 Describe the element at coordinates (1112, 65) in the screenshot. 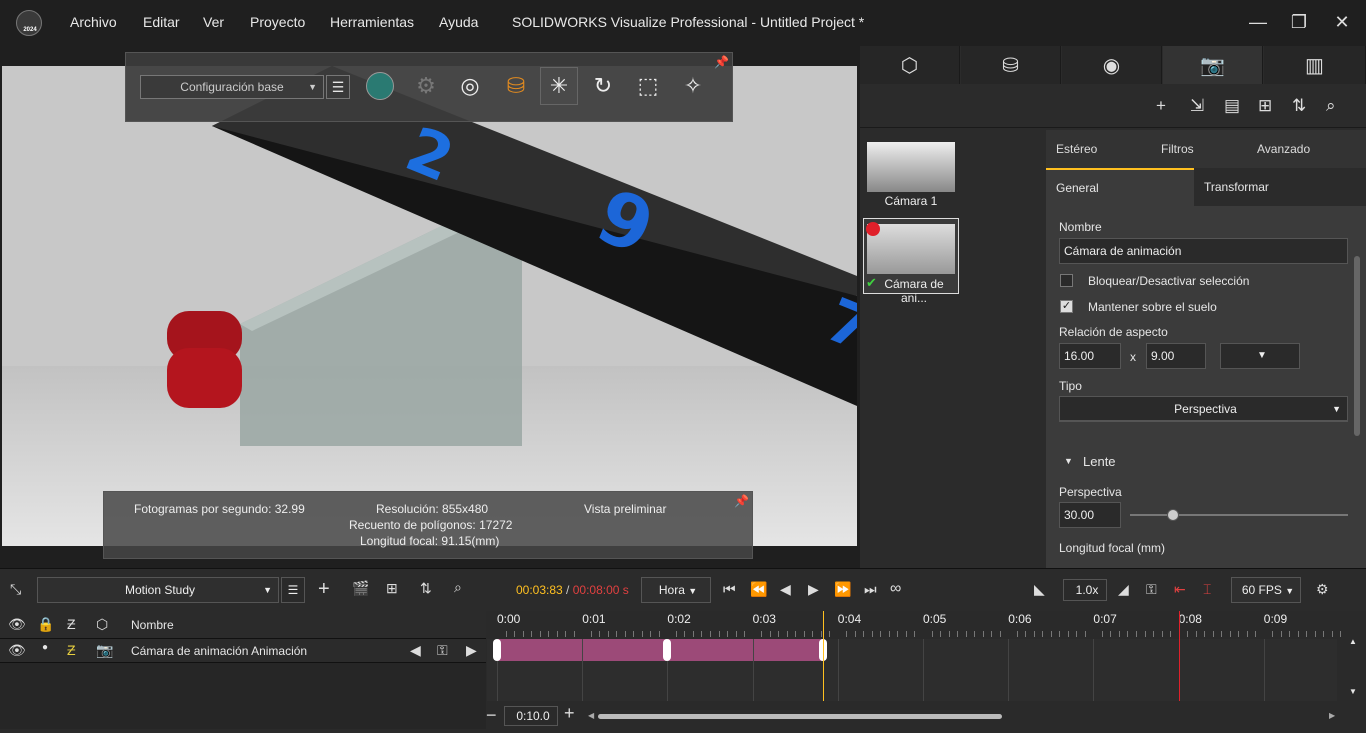

I see `tab-scenes-icon: ◉` at that location.